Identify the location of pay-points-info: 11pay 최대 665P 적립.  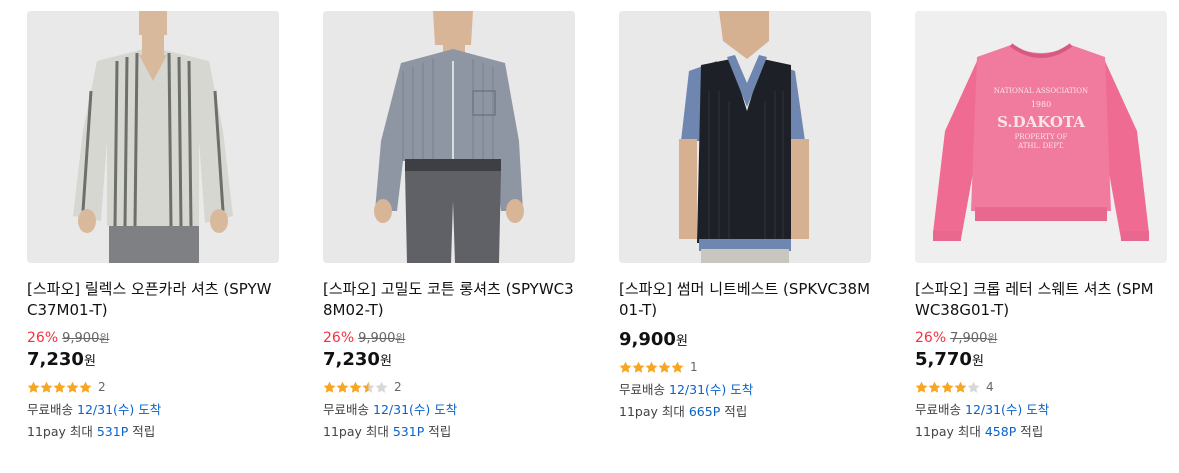
(745, 412).